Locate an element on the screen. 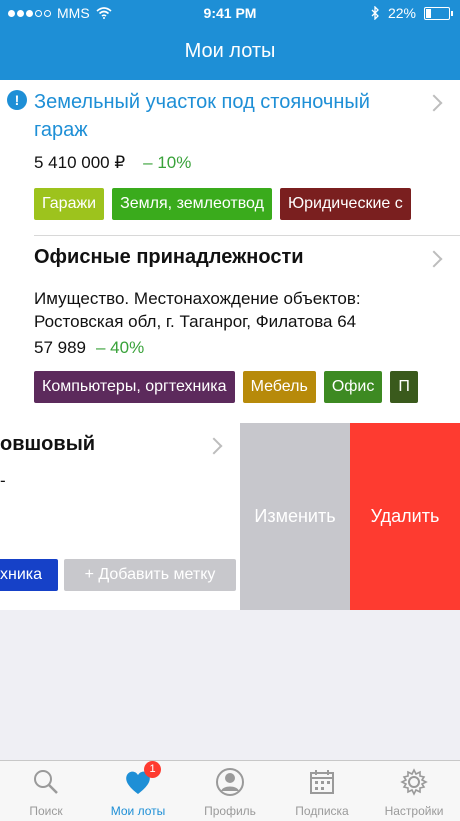 This screenshot has width=460, height=821. tab-label: Мои лоты is located at coordinates (138, 811).